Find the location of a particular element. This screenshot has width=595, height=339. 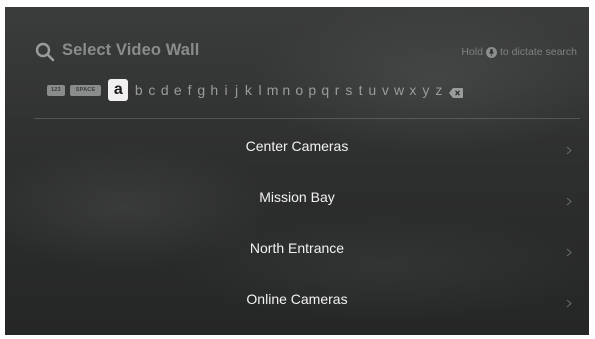

key-v: v is located at coordinates (385, 90).